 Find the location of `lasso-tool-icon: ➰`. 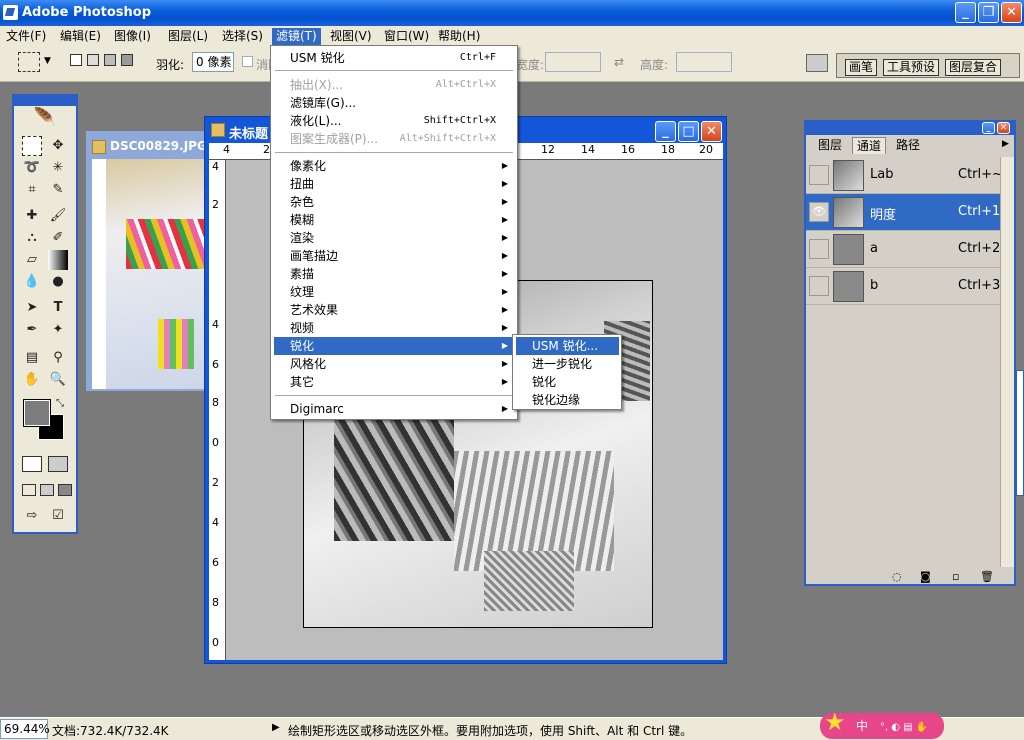

lasso-tool-icon: ➰ is located at coordinates (32, 168).